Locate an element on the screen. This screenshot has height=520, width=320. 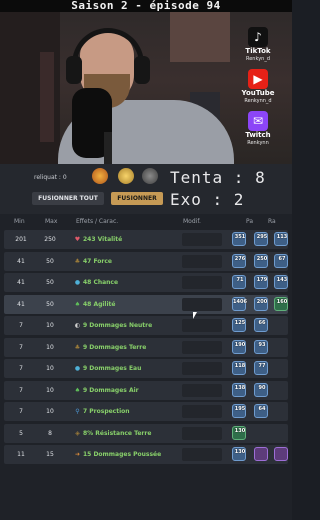
stat-icon: ● is located at coordinates (77, 368).